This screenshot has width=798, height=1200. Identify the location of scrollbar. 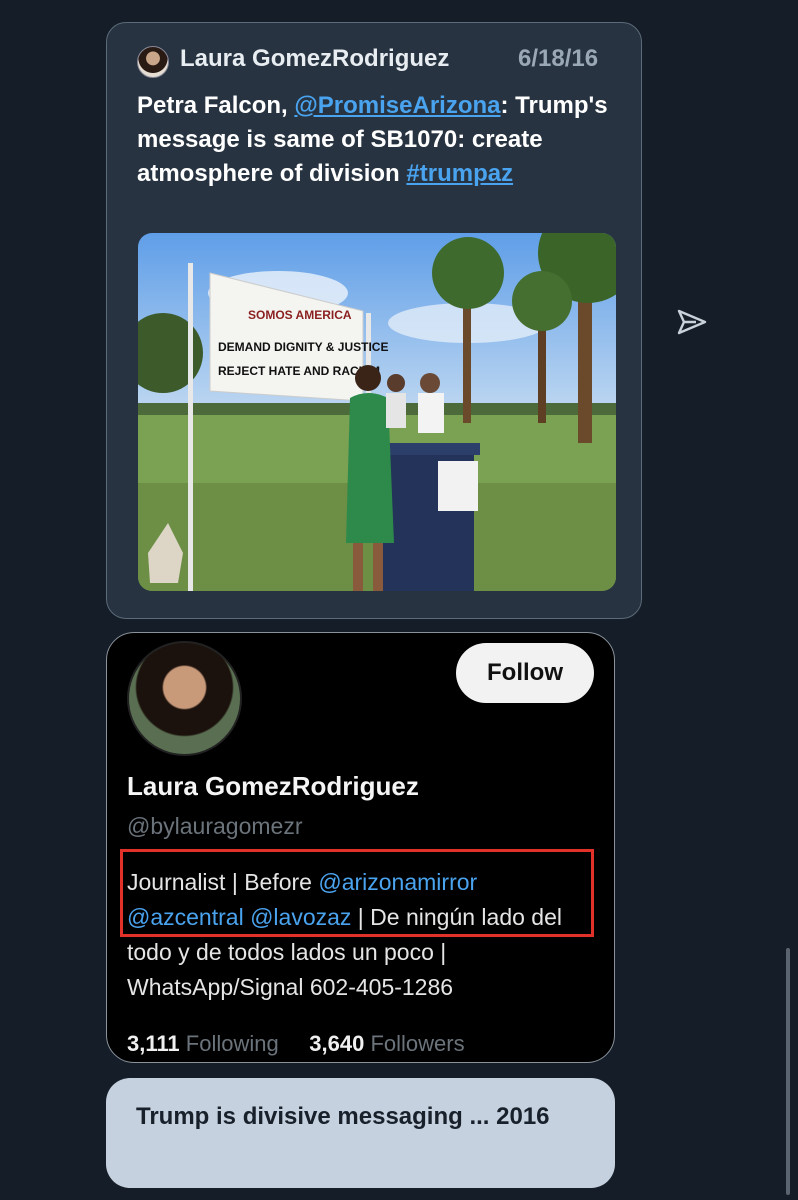
(788, 1071).